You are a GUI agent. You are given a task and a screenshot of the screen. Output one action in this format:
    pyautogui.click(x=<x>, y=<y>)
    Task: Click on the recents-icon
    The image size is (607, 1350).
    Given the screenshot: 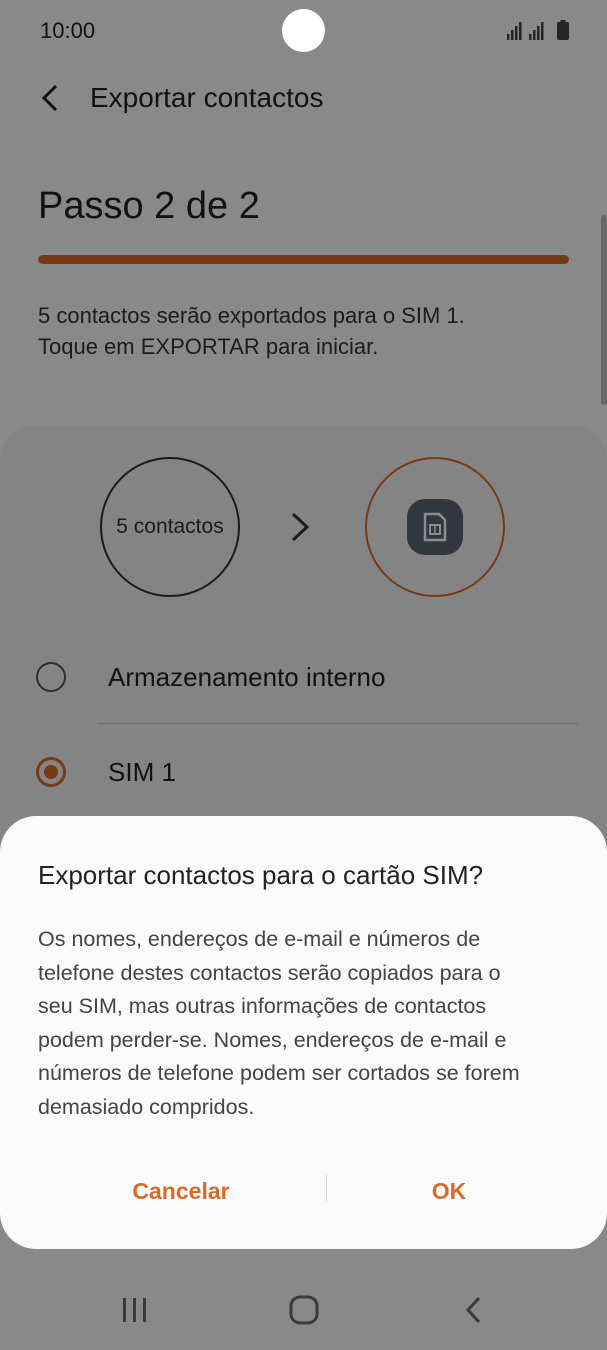 What is the action you would take?
    pyautogui.click(x=134, y=1310)
    